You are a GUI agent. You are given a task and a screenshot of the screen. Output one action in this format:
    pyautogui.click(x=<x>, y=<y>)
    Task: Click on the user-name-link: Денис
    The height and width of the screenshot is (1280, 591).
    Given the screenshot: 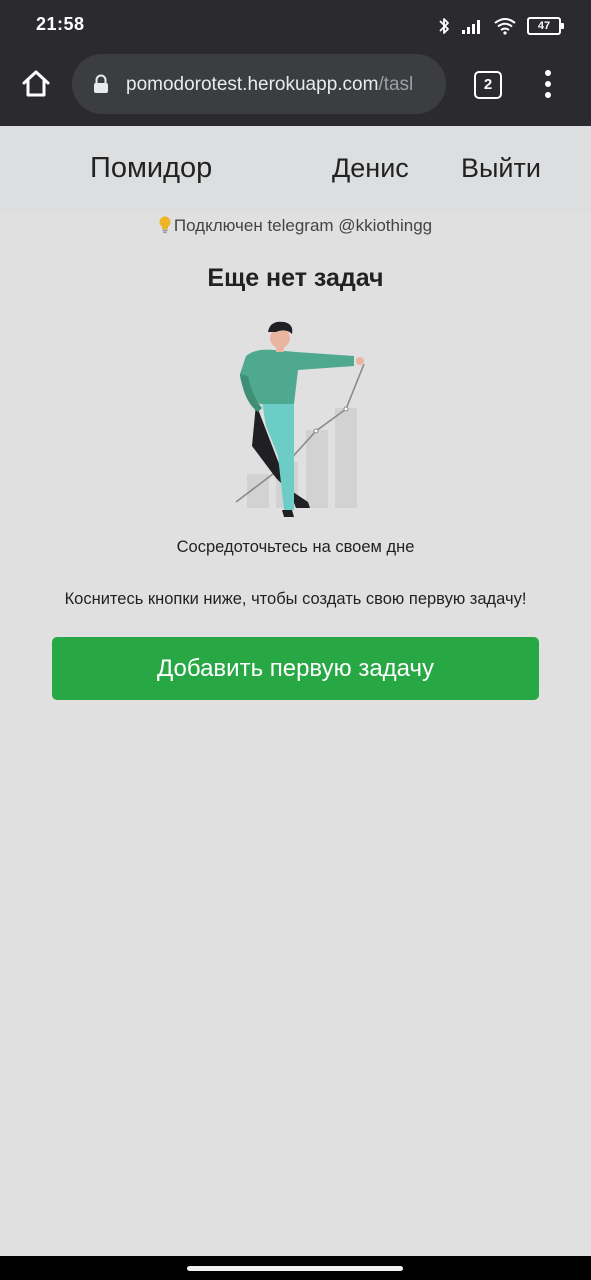 What is the action you would take?
    pyautogui.click(x=370, y=168)
    